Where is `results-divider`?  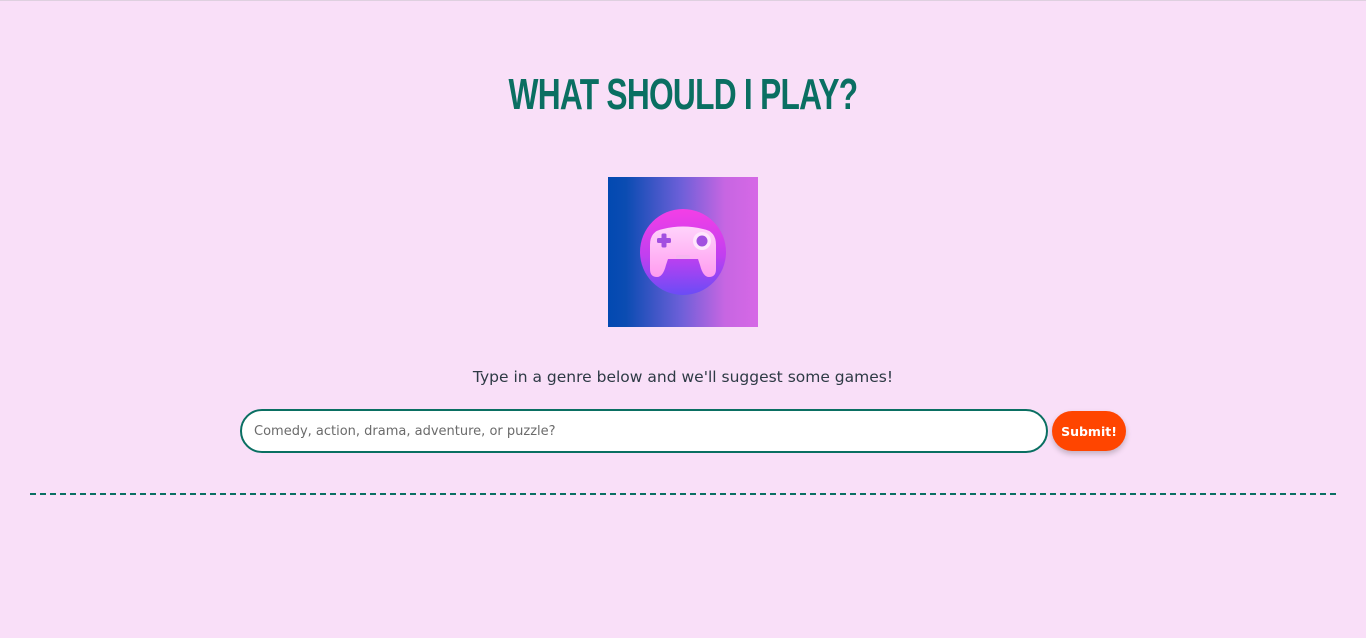 results-divider is located at coordinates (683, 494).